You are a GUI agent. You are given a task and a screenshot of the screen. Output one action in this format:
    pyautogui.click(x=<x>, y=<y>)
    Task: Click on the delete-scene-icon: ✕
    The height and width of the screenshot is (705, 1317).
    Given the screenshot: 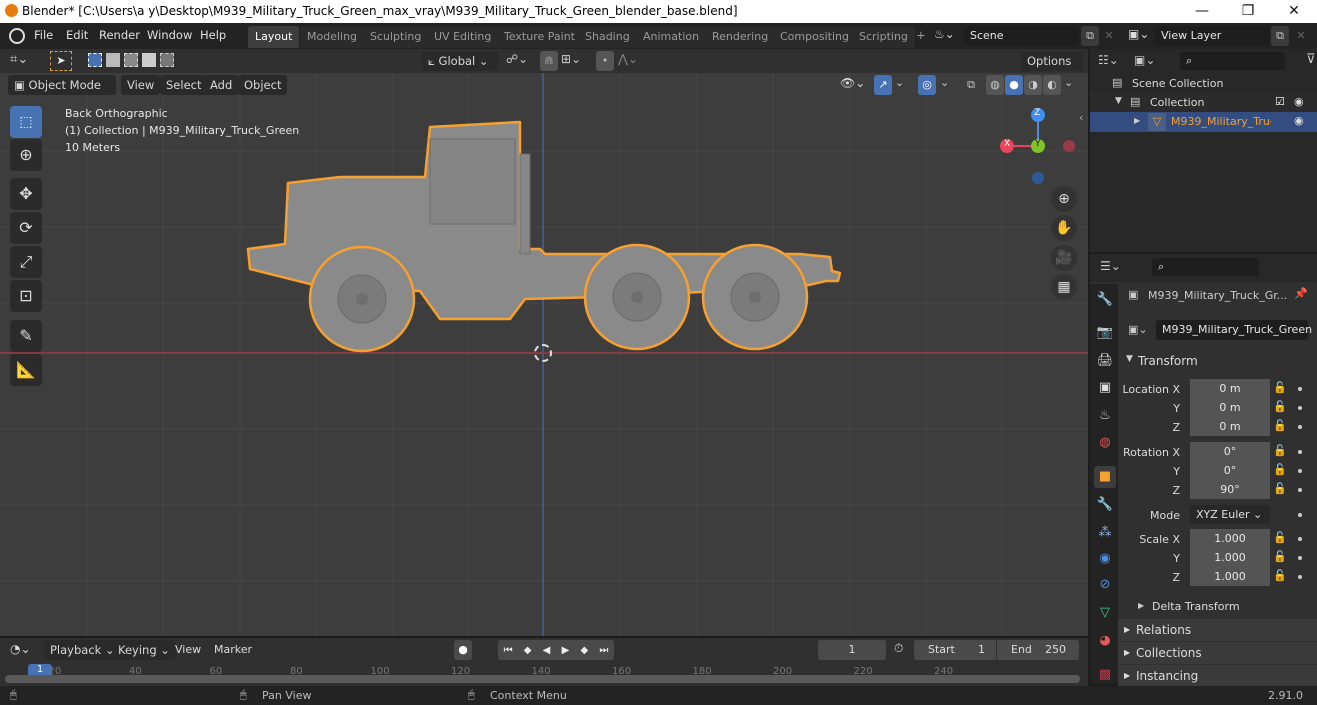 What is the action you would take?
    pyautogui.click(x=1109, y=36)
    